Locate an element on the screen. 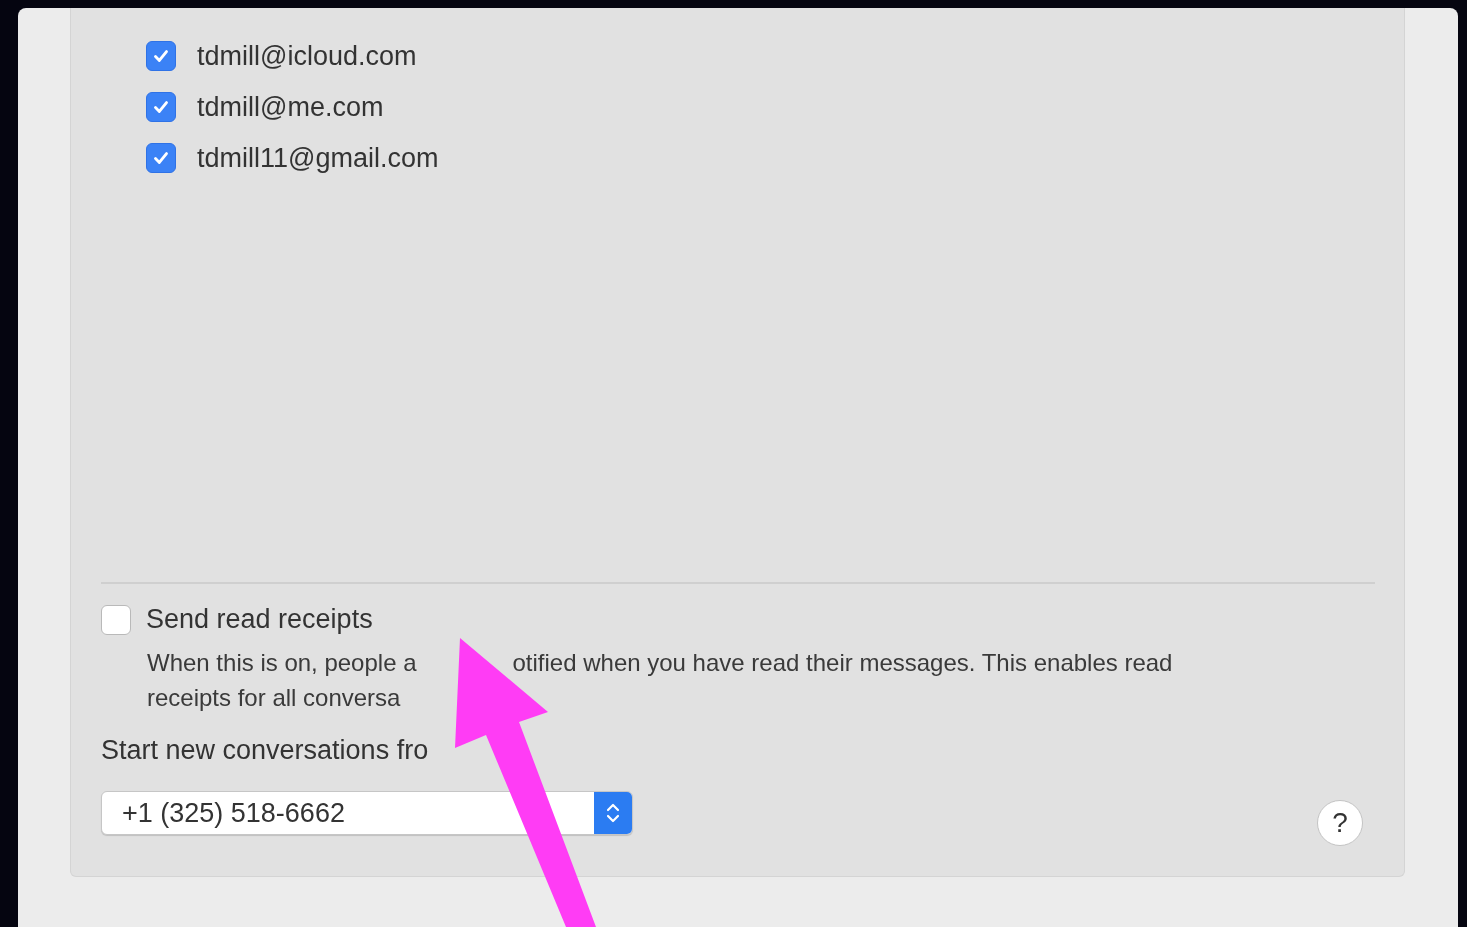 The width and height of the screenshot is (1467, 927). description-text: otified when you have read their messages. This enables read is located at coordinates (842, 663).